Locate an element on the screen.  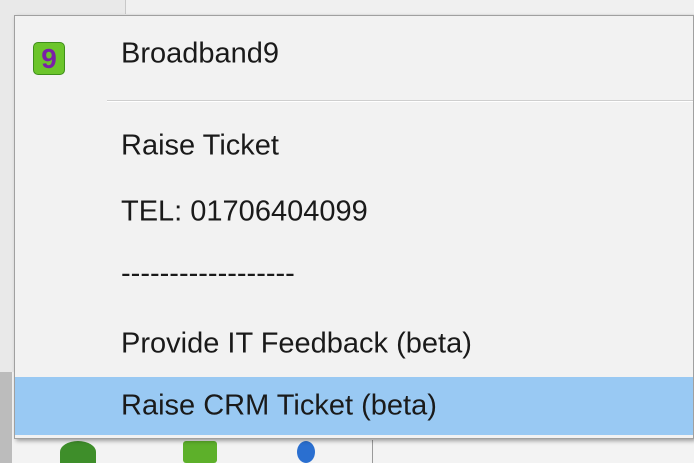
logo-glyph: 9 is located at coordinates (49, 58).